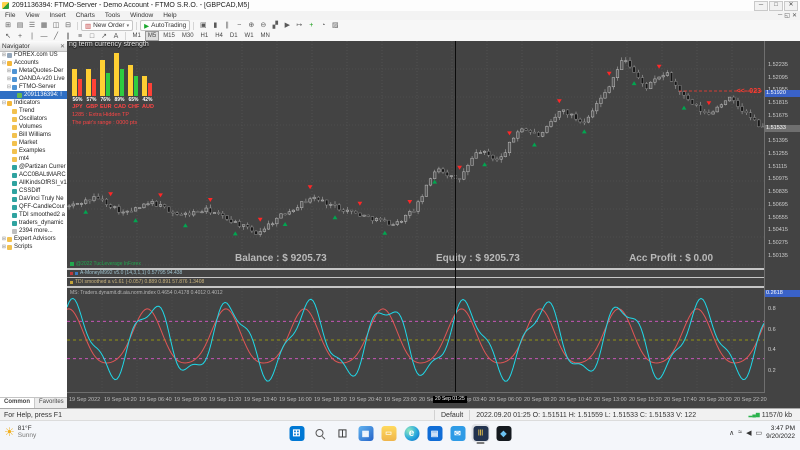 The height and width of the screenshot is (450, 800). Describe the element at coordinates (33, 127) in the screenshot. I see `navigator-item: Volumes` at that location.